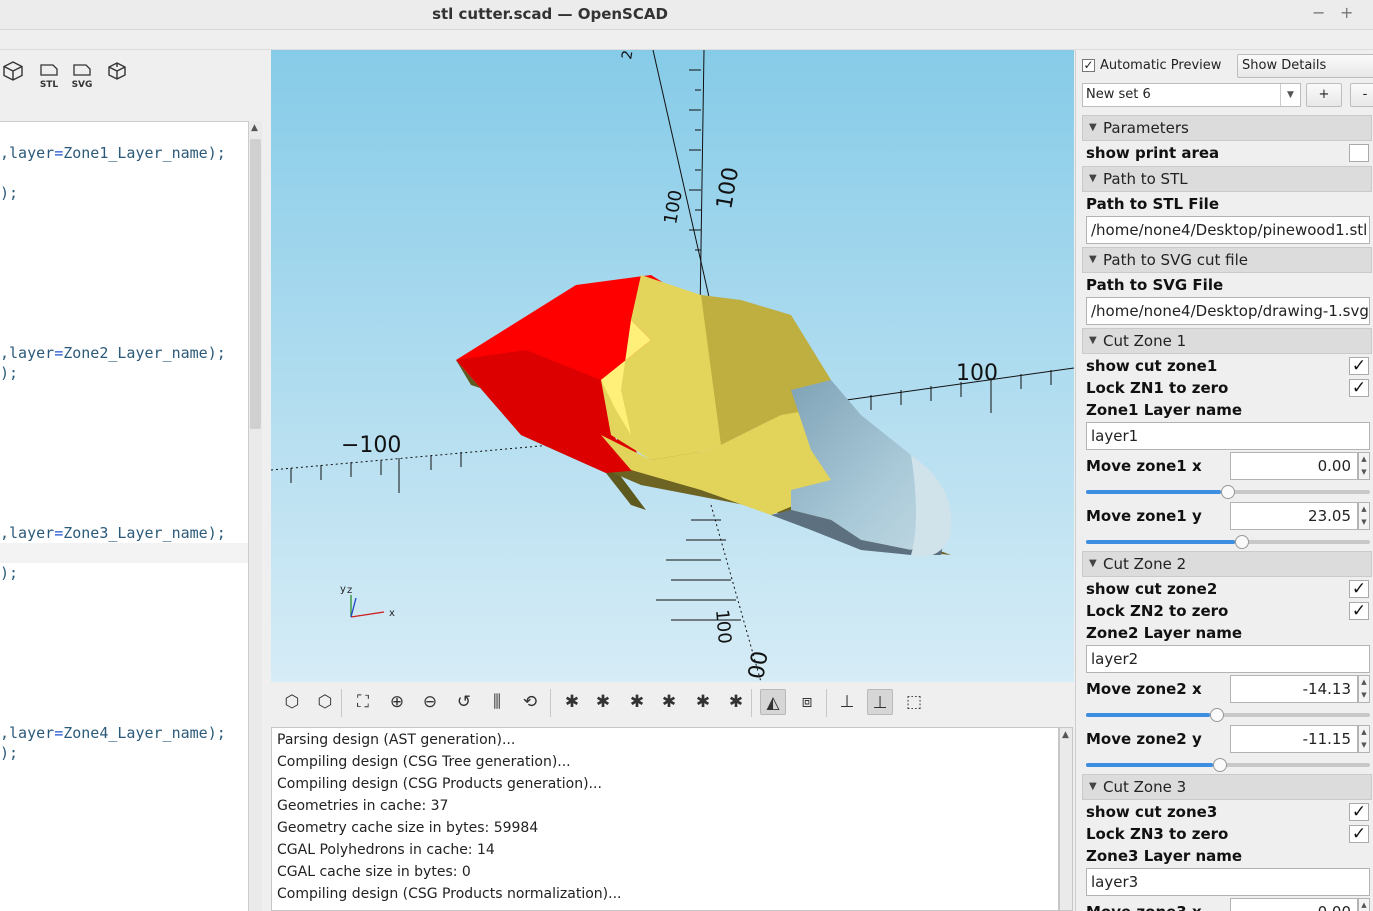 Image resolution: width=1373 pixels, height=911 pixels. Describe the element at coordinates (82, 85) in the screenshot. I see `export-svg-label: SVG` at that location.